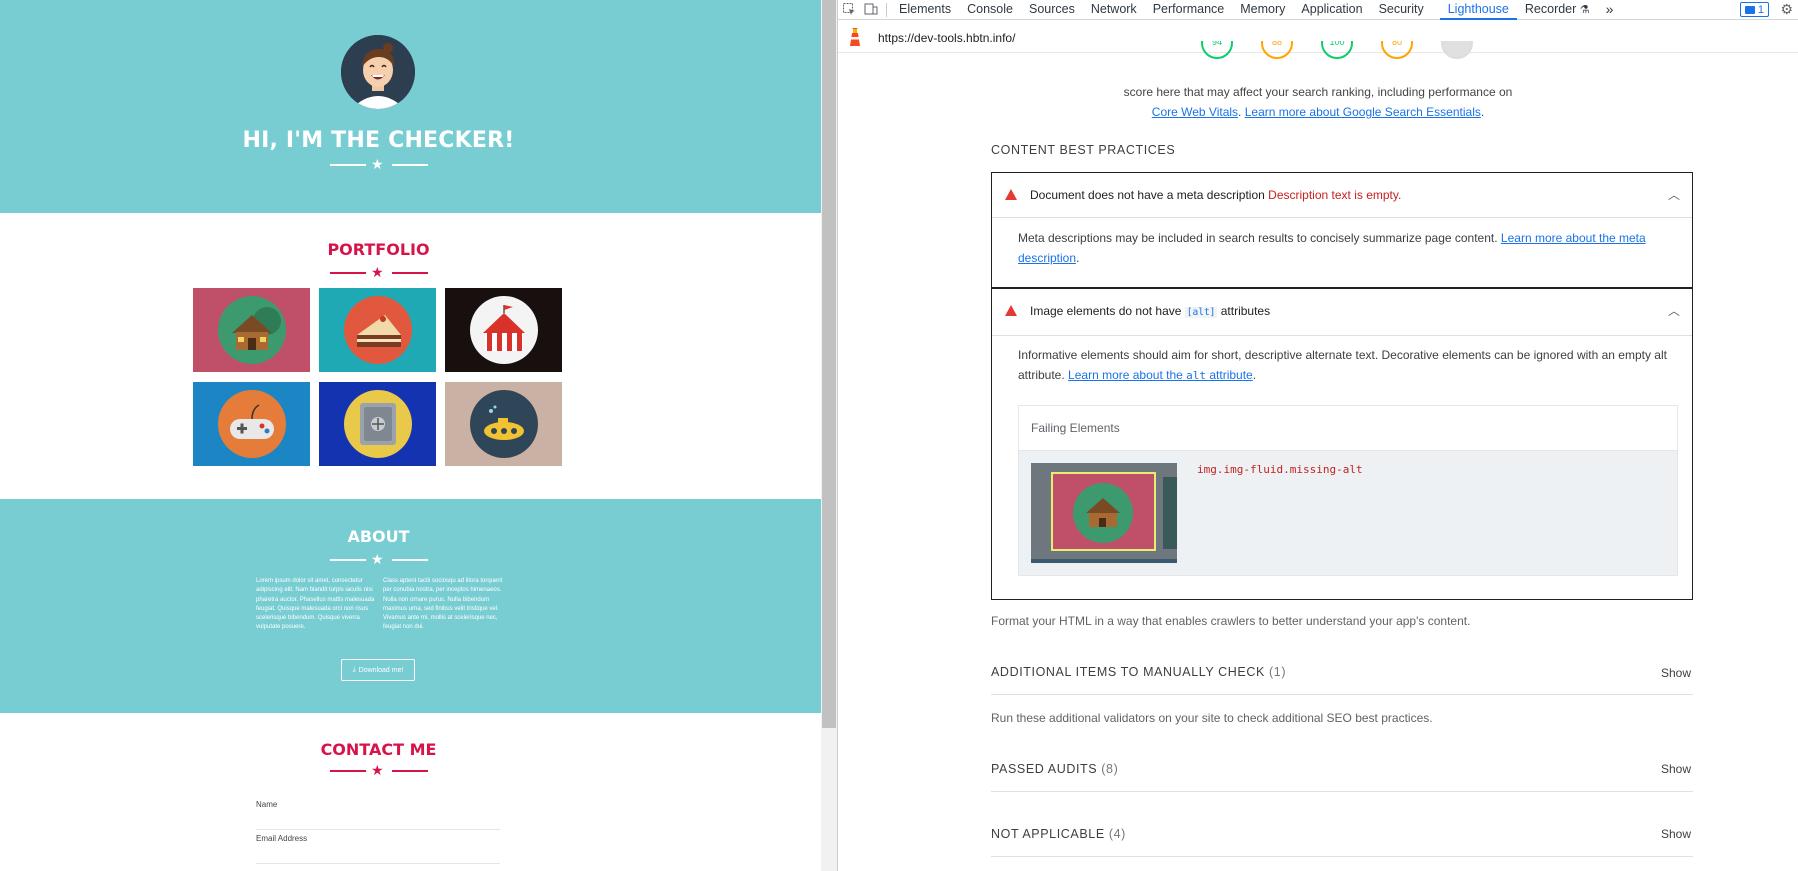 This screenshot has width=1798, height=871. I want to click on failing-element-row: img.img-fluid.missing-alt, so click(1348, 513).